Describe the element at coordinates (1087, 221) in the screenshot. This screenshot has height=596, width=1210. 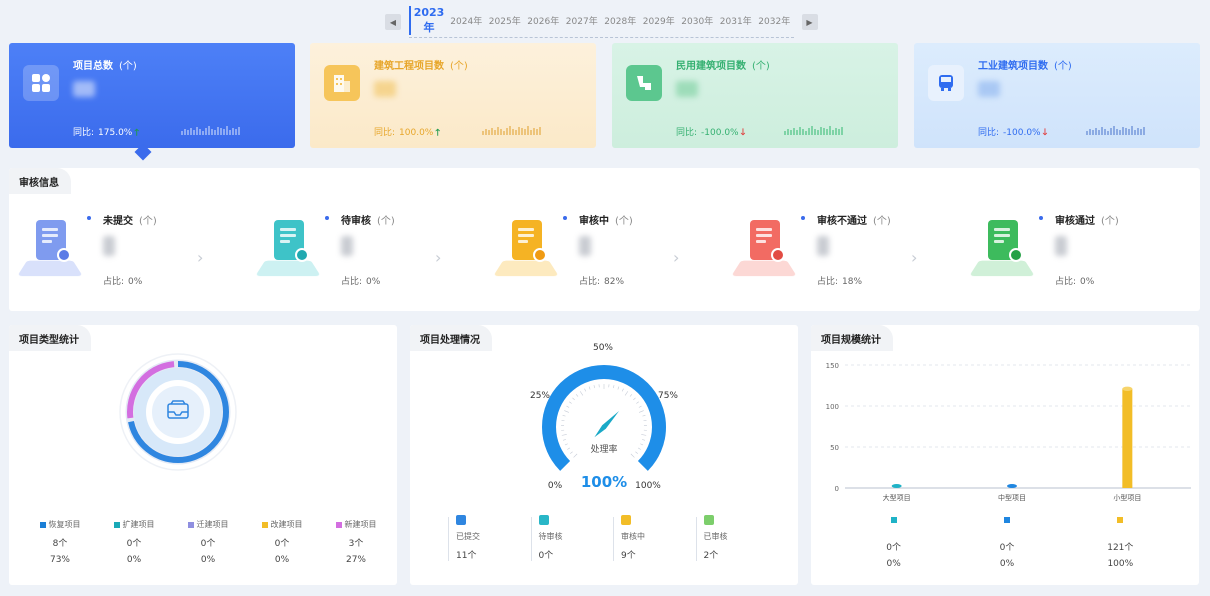
I see `audit-item-title: 审核通过 (个)` at that location.